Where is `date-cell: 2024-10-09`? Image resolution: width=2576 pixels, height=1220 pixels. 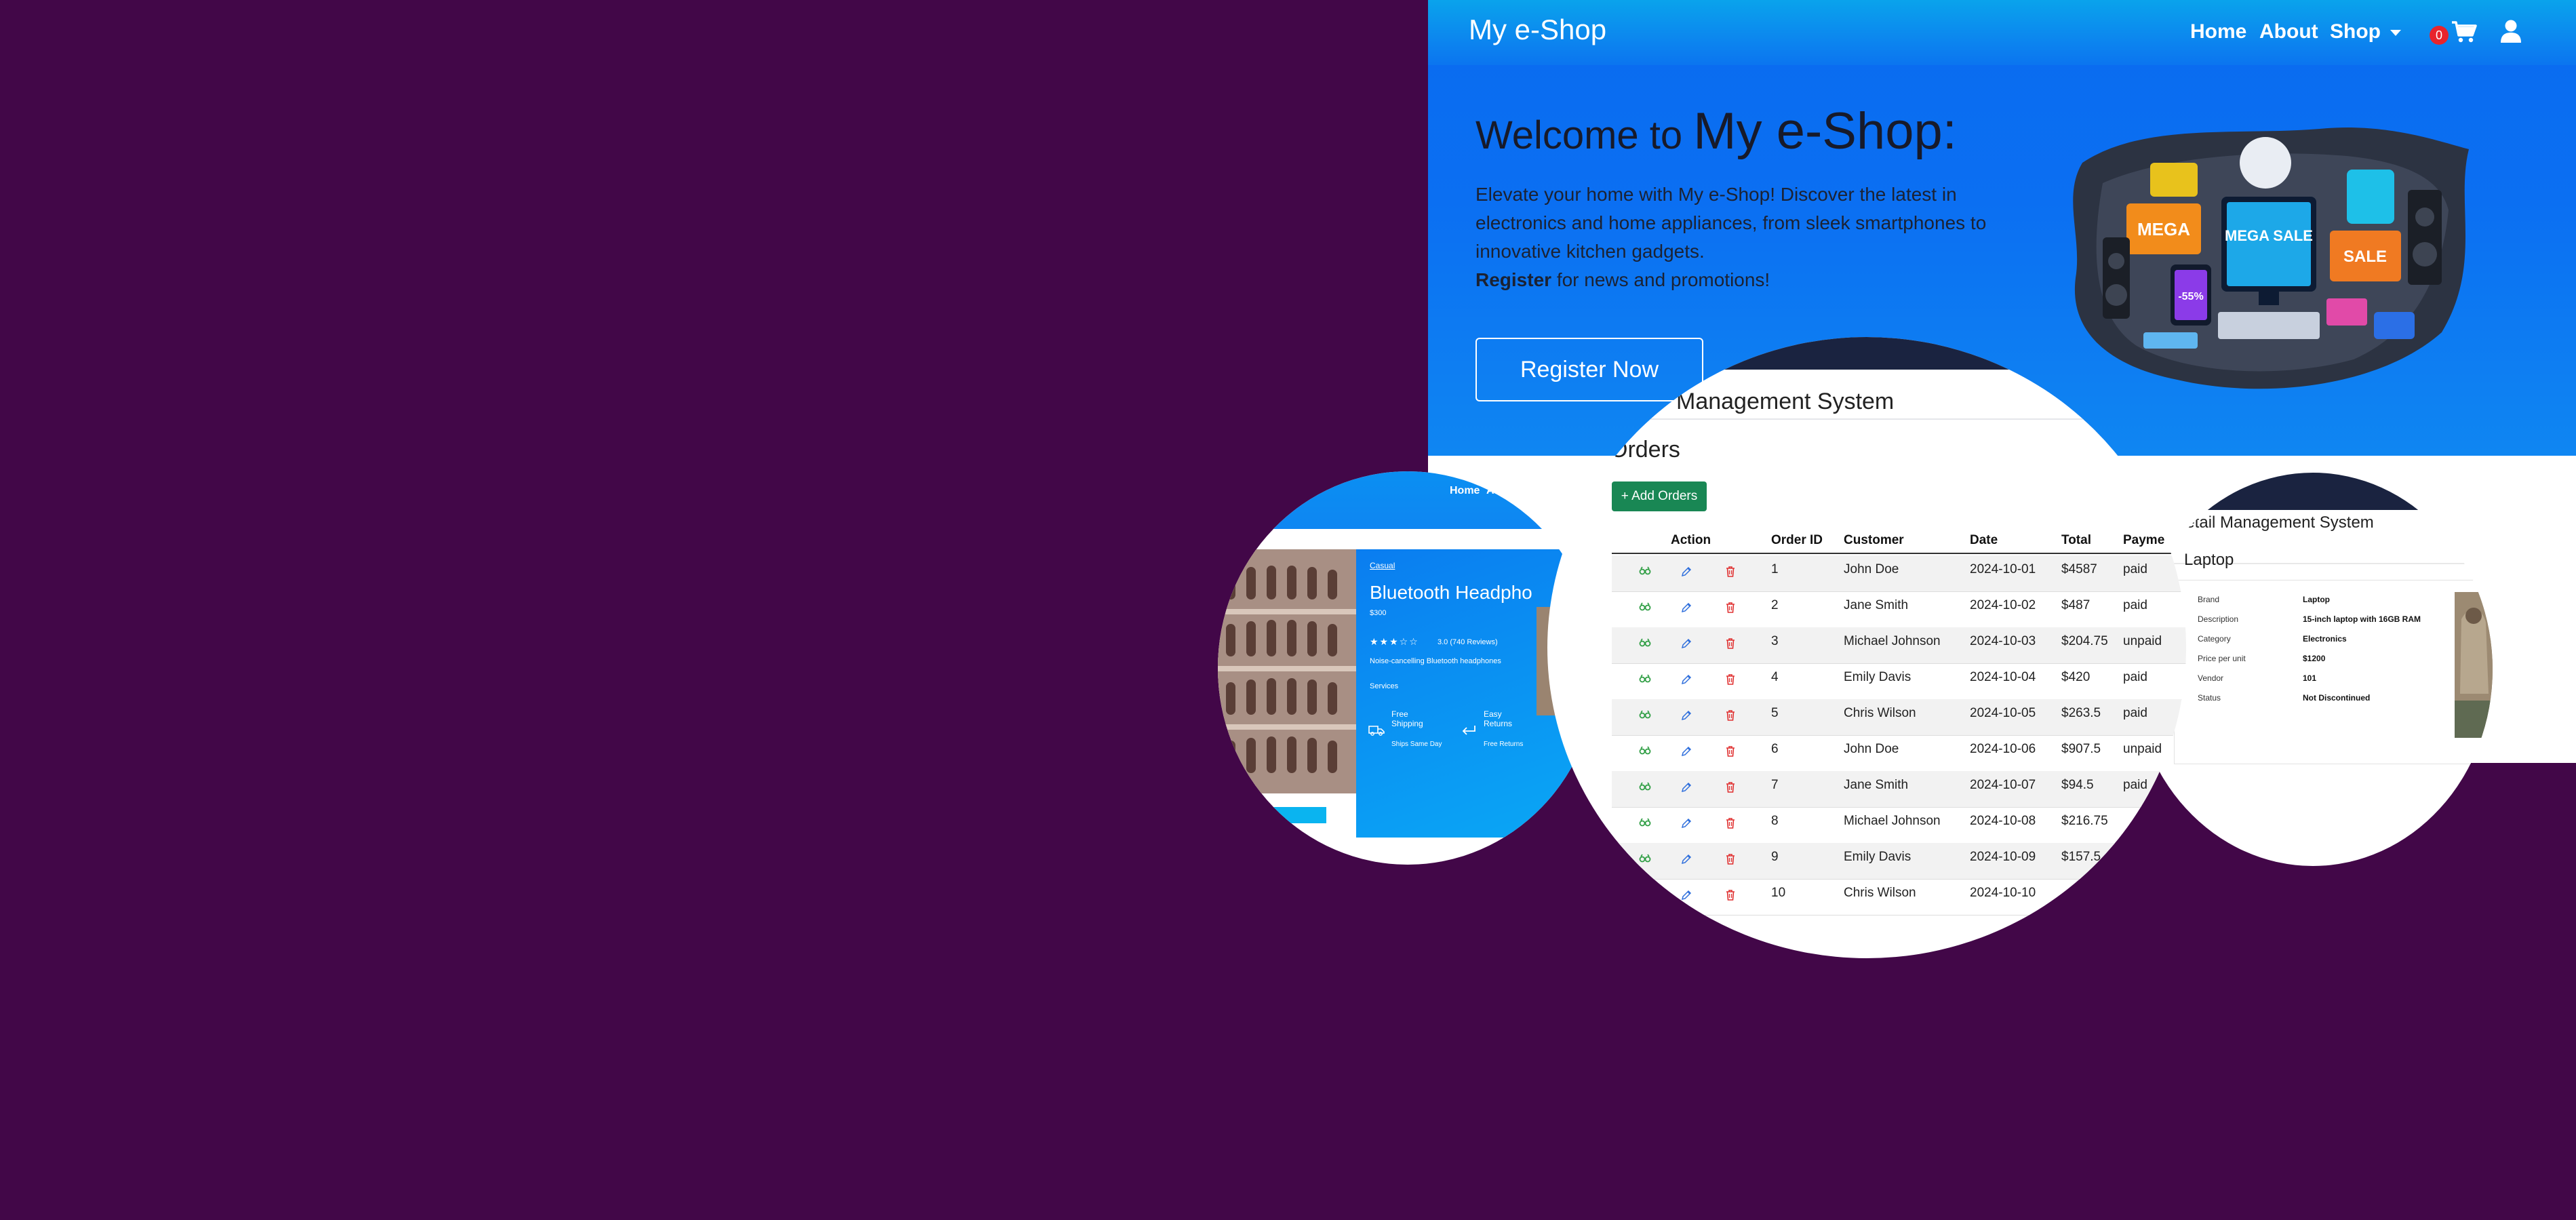 date-cell: 2024-10-09 is located at coordinates (2003, 857).